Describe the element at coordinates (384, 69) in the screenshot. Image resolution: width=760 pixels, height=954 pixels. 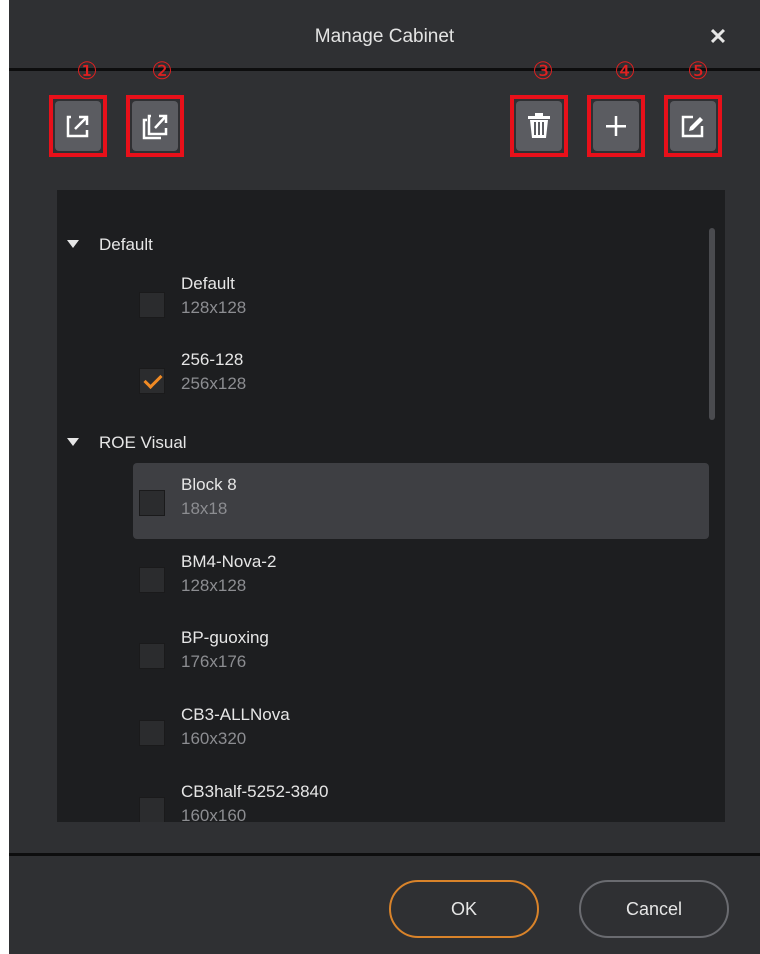
I see `title-separator` at that location.